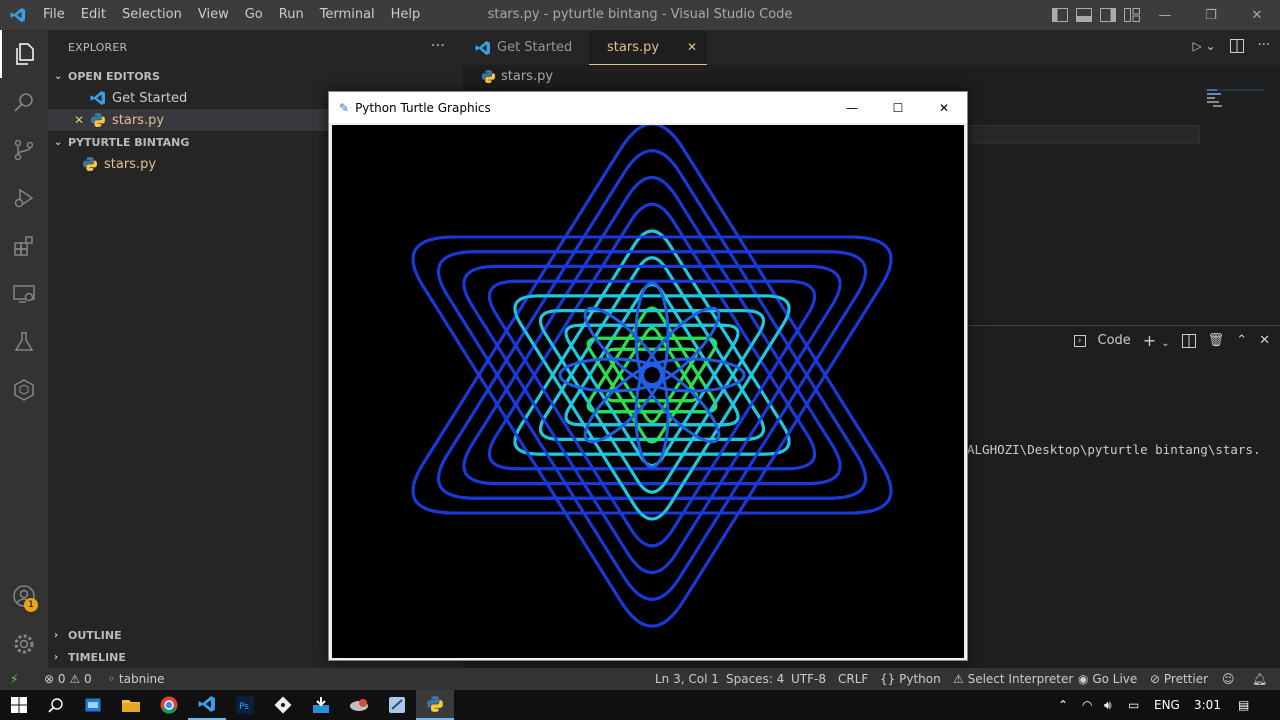  What do you see at coordinates (488, 76) in the screenshot?
I see `python-icon` at bounding box center [488, 76].